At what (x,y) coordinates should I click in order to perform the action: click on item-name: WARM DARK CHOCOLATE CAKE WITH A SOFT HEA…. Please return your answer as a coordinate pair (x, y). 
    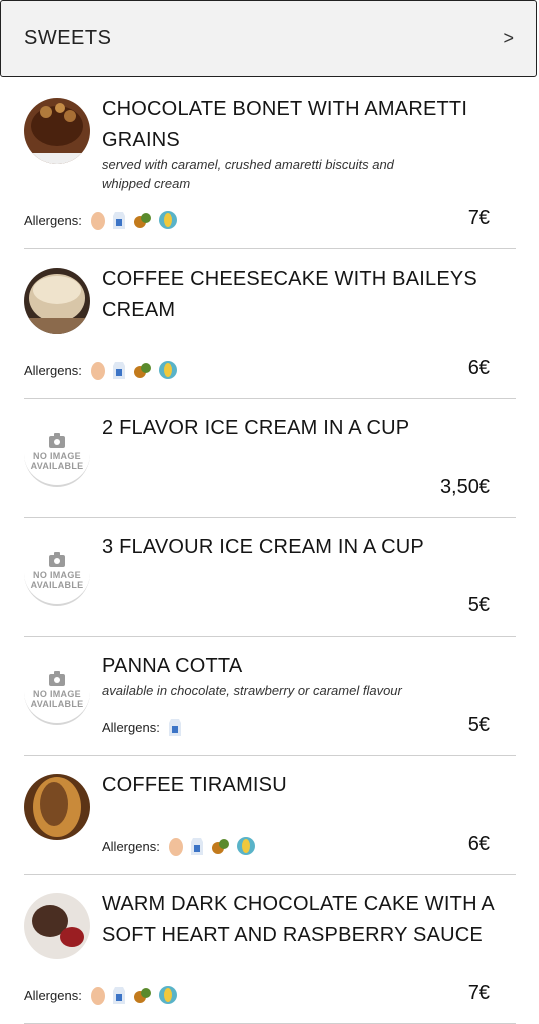
    Looking at the image, I should click on (298, 919).